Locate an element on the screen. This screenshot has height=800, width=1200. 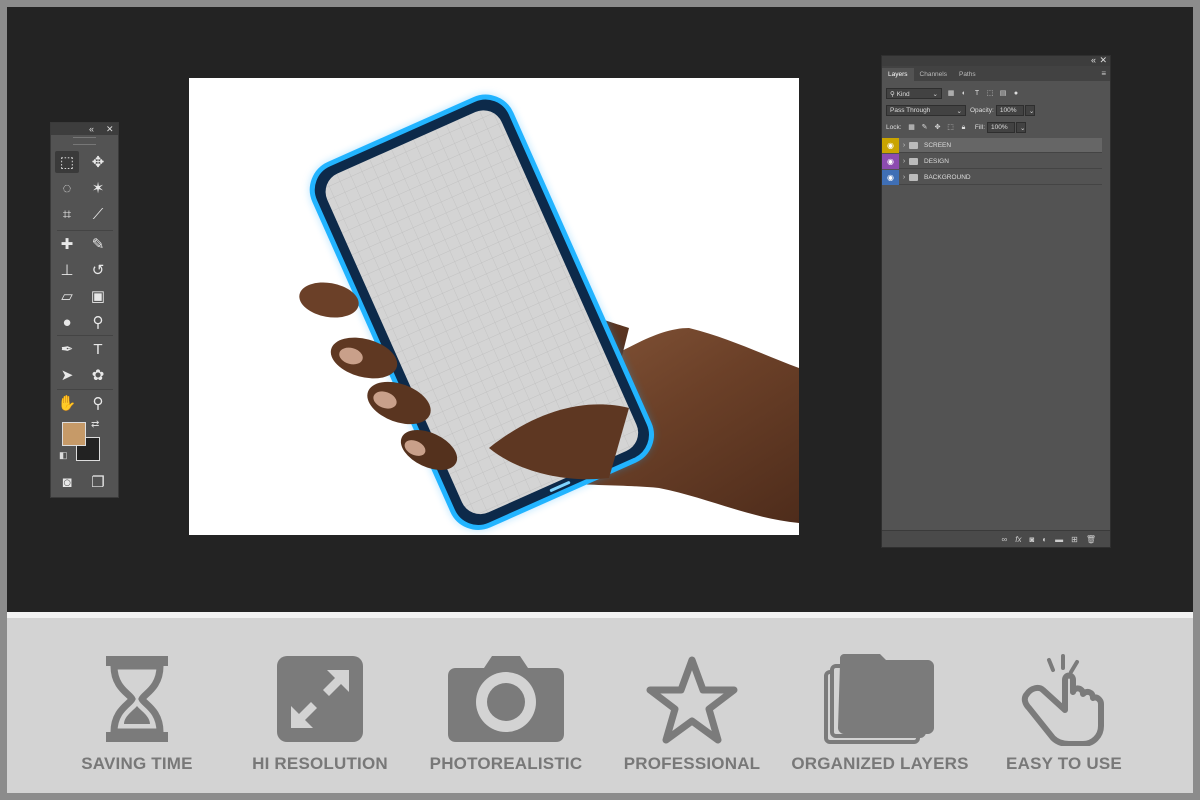
blur-tool: ● is located at coordinates (67, 322).